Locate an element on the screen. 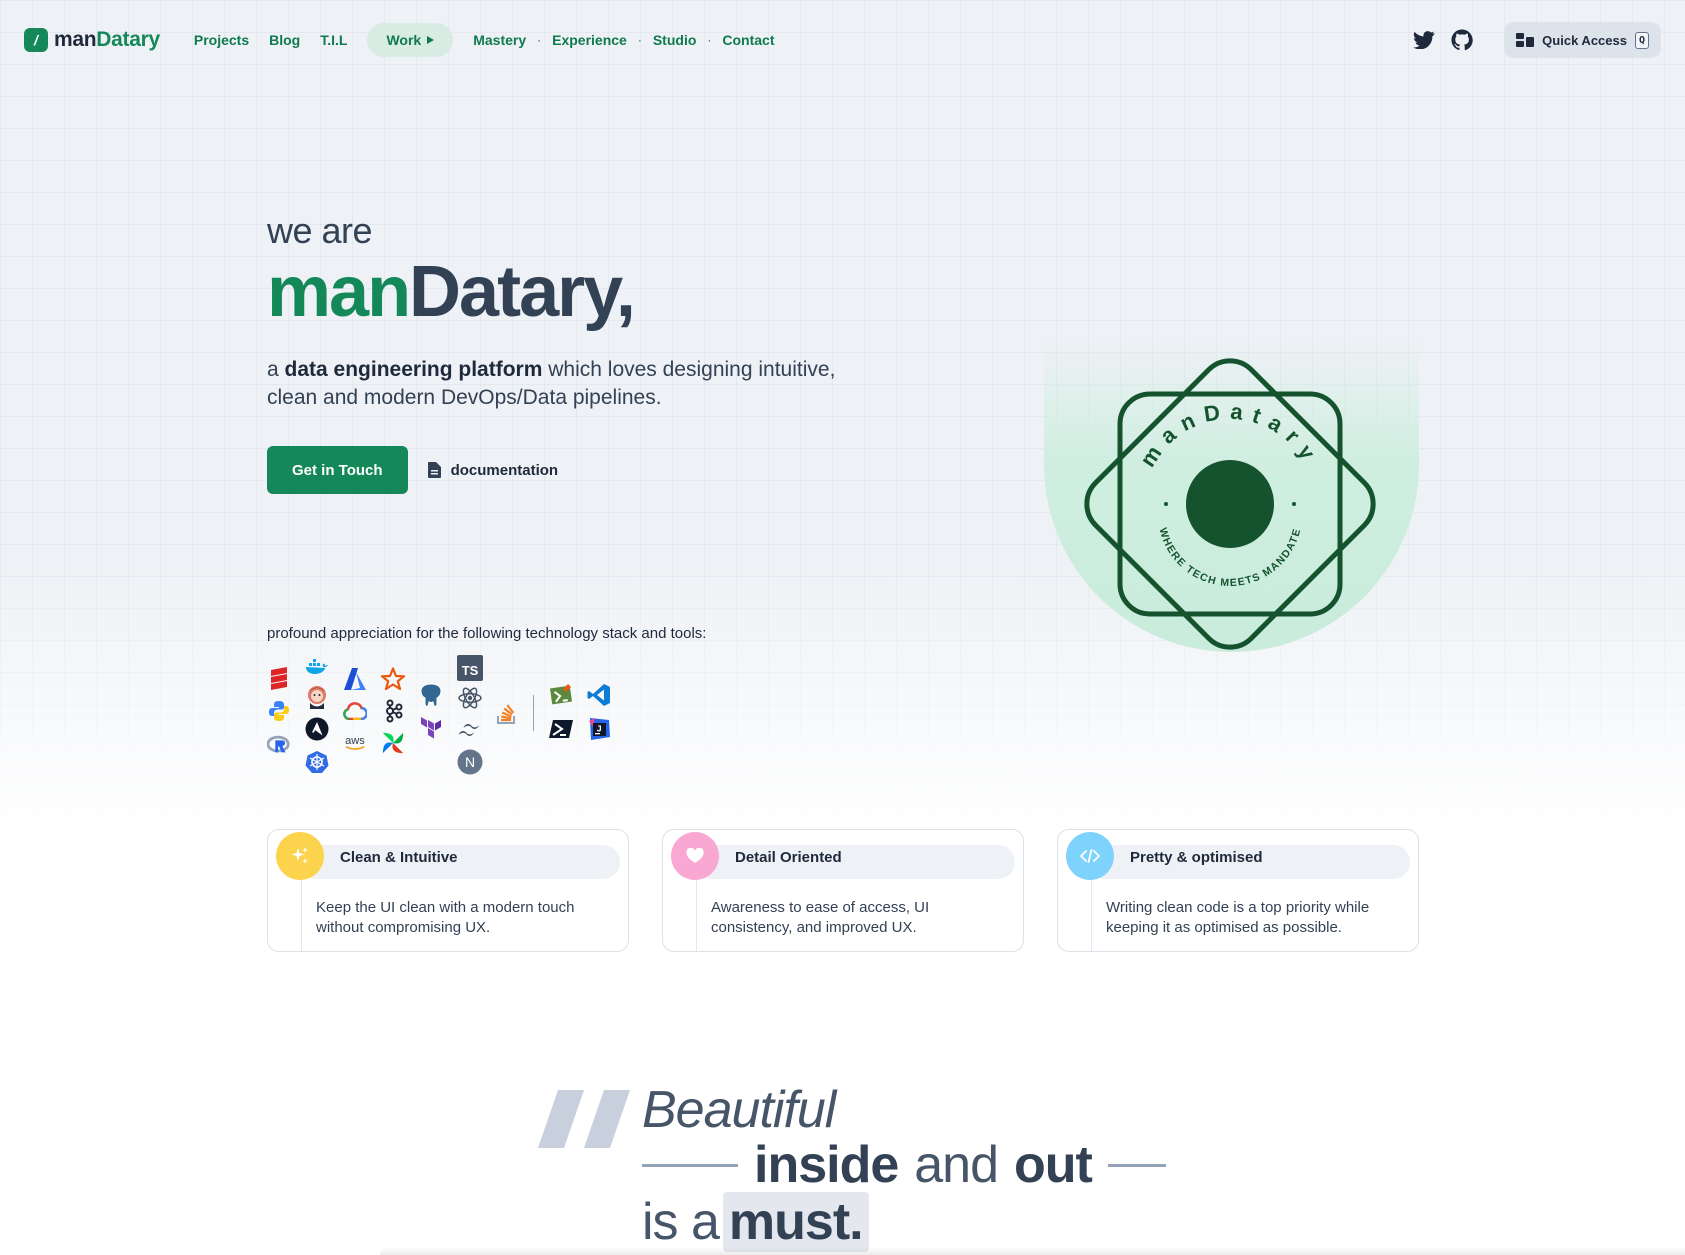  documentation-link: documentation is located at coordinates (493, 470).